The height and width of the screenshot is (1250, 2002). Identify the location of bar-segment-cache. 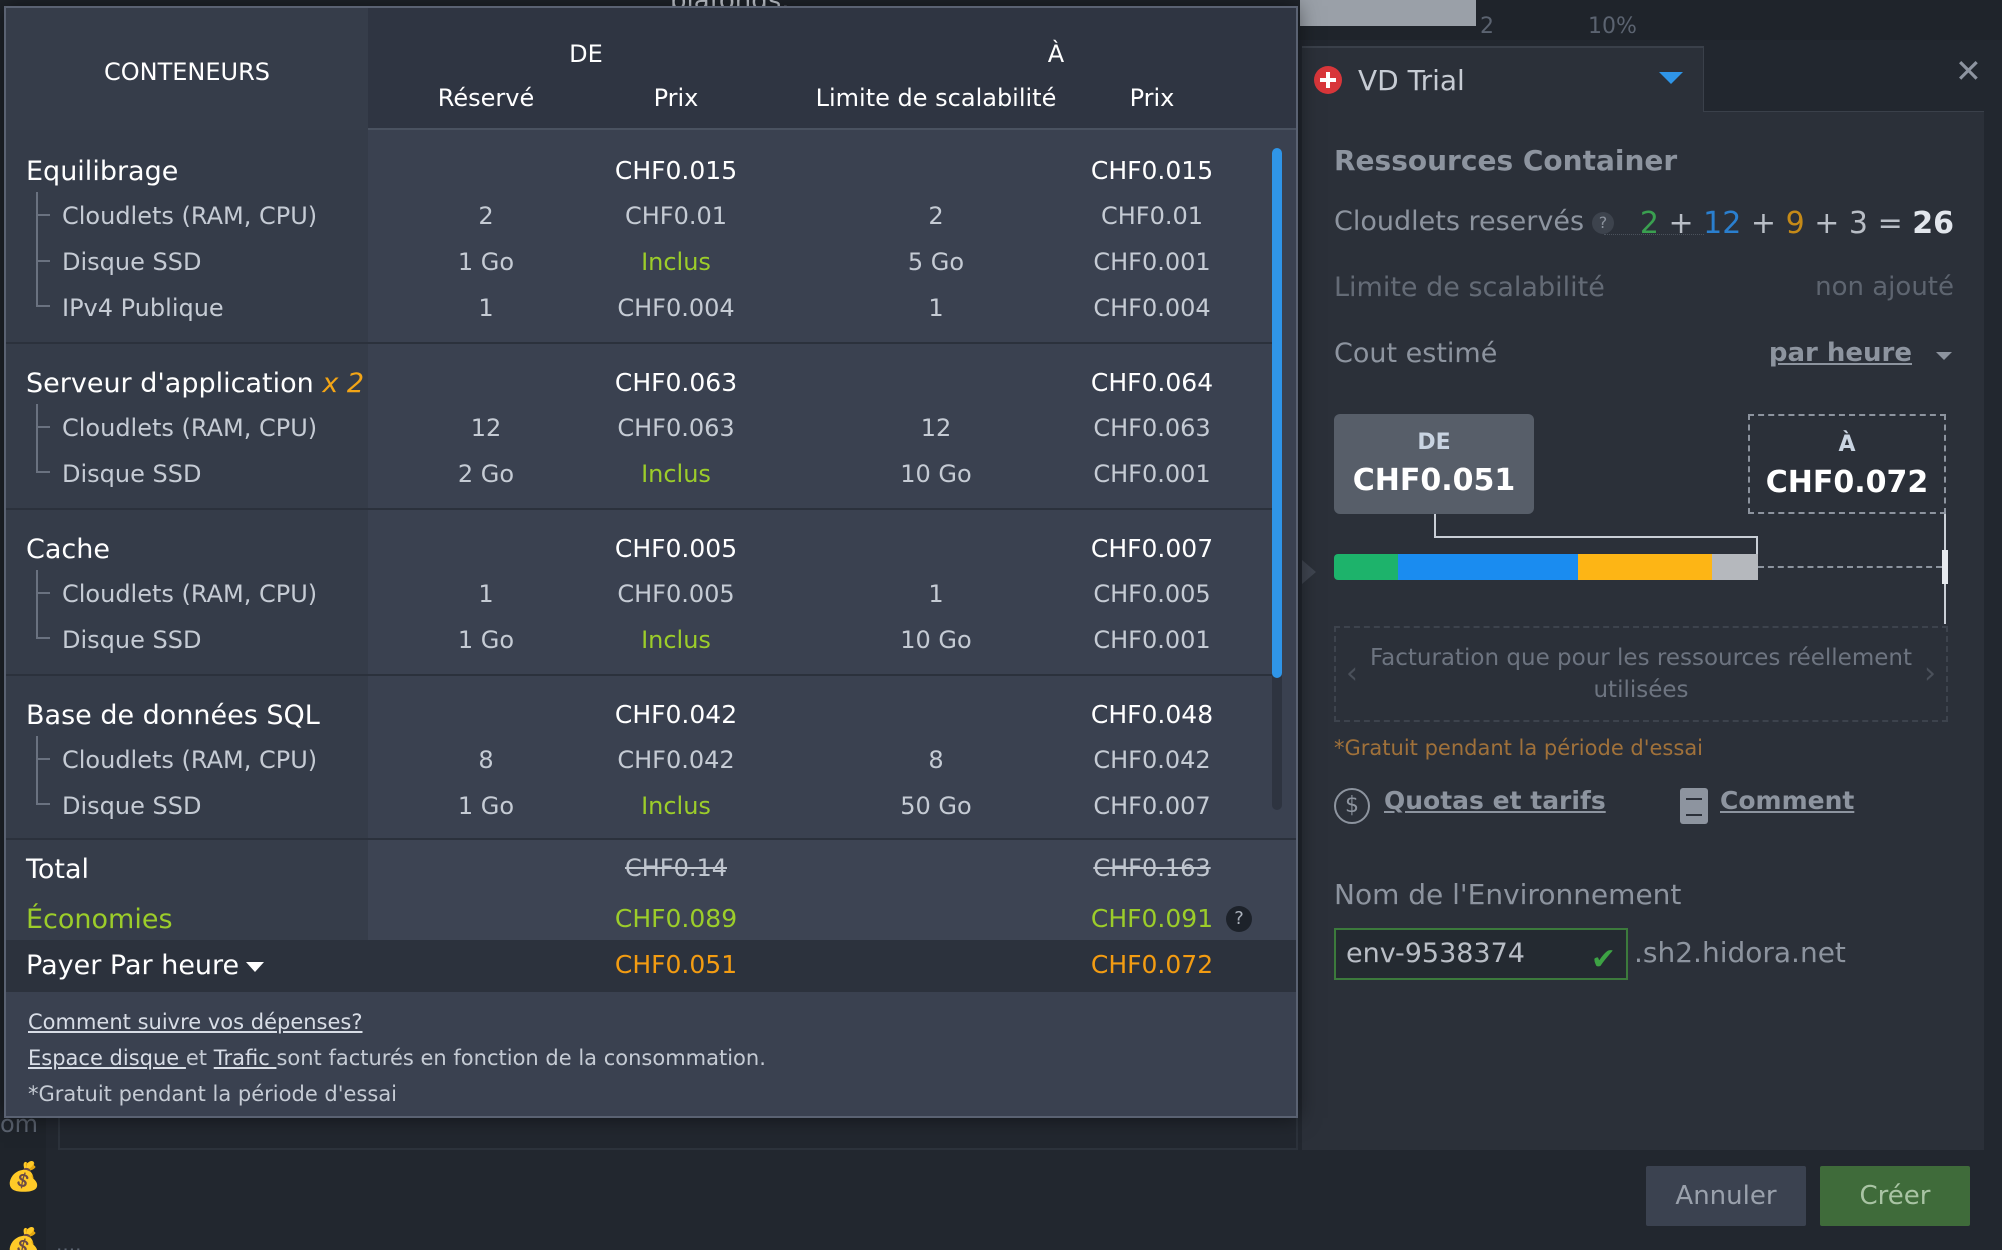
(1735, 567).